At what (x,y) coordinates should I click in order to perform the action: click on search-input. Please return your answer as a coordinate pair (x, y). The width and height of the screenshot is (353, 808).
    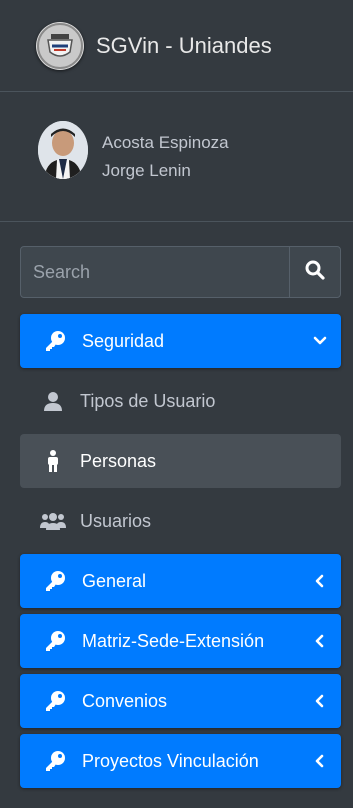
    Looking at the image, I should click on (155, 272).